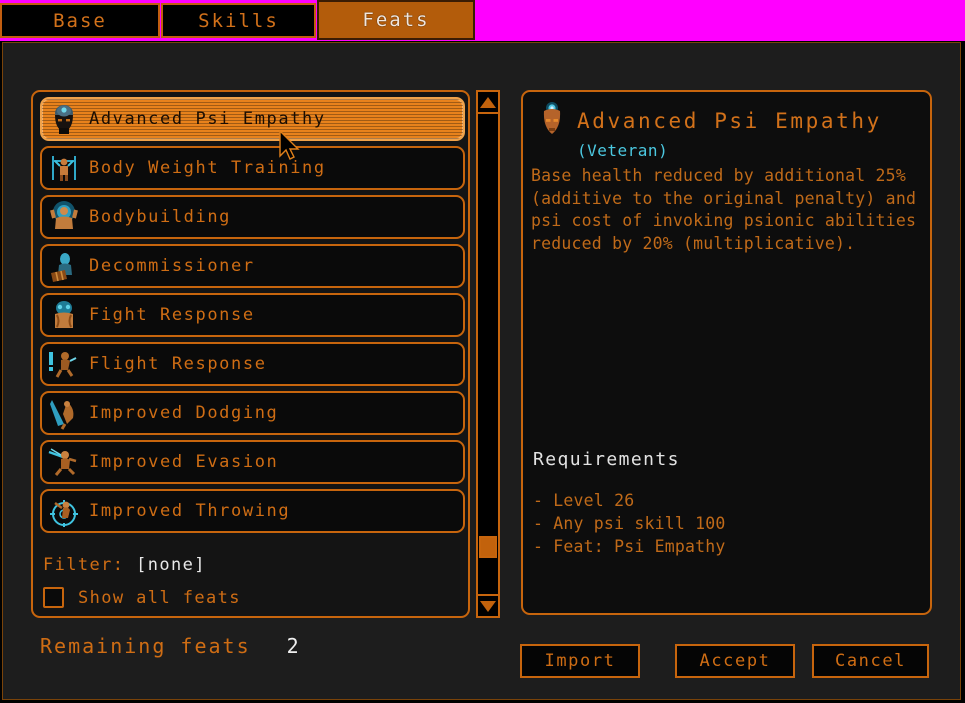 This screenshot has height=703, width=965. Describe the element at coordinates (253, 581) in the screenshot. I see `filter-area: Filter: [none] Show all feats` at that location.